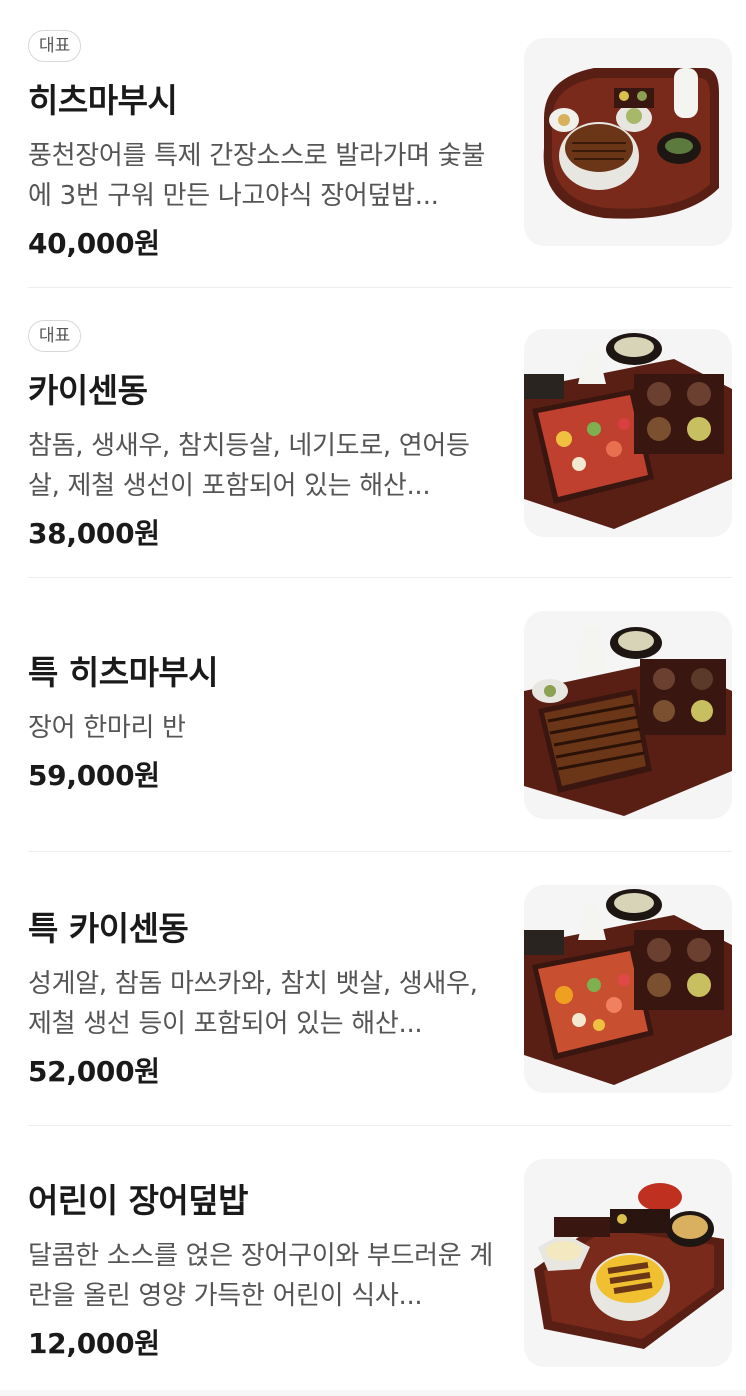 This screenshot has width=746, height=1396. I want to click on special-kaisendon-food-image, so click(628, 989).